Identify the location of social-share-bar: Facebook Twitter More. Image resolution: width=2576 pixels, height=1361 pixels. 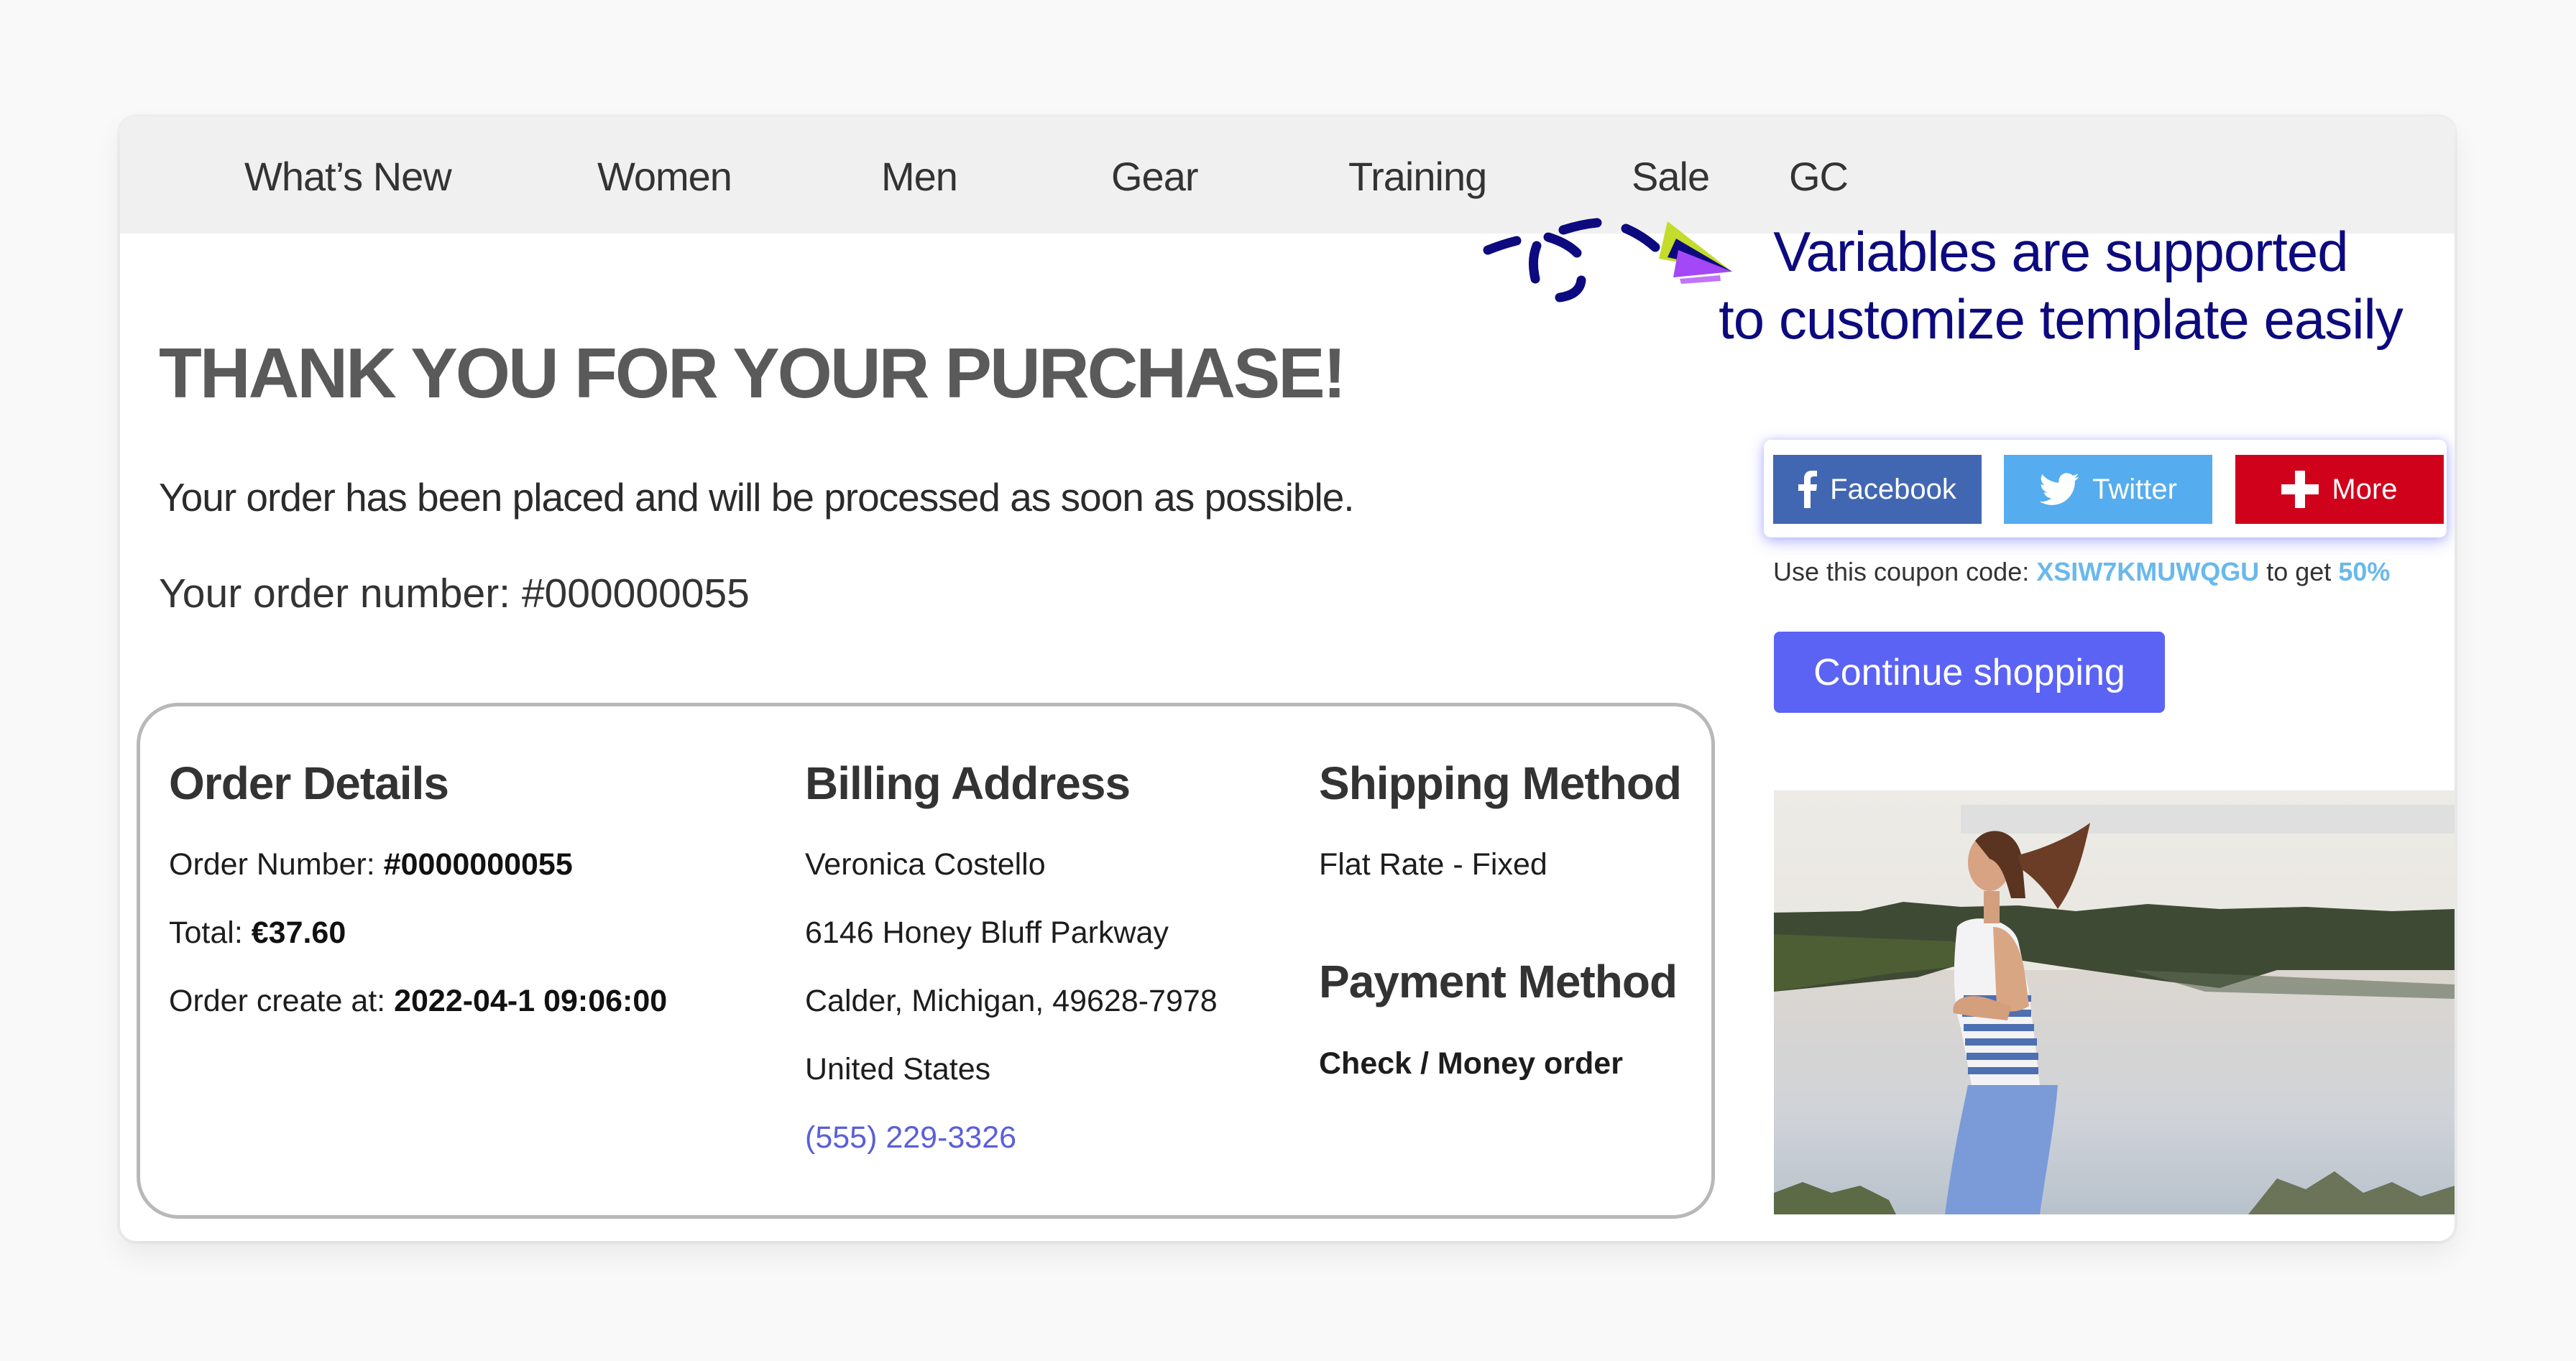
(2105, 489).